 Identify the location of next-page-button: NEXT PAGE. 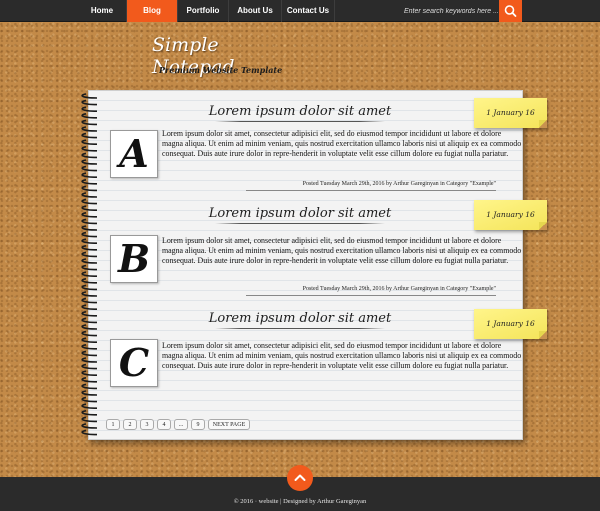
(229, 424).